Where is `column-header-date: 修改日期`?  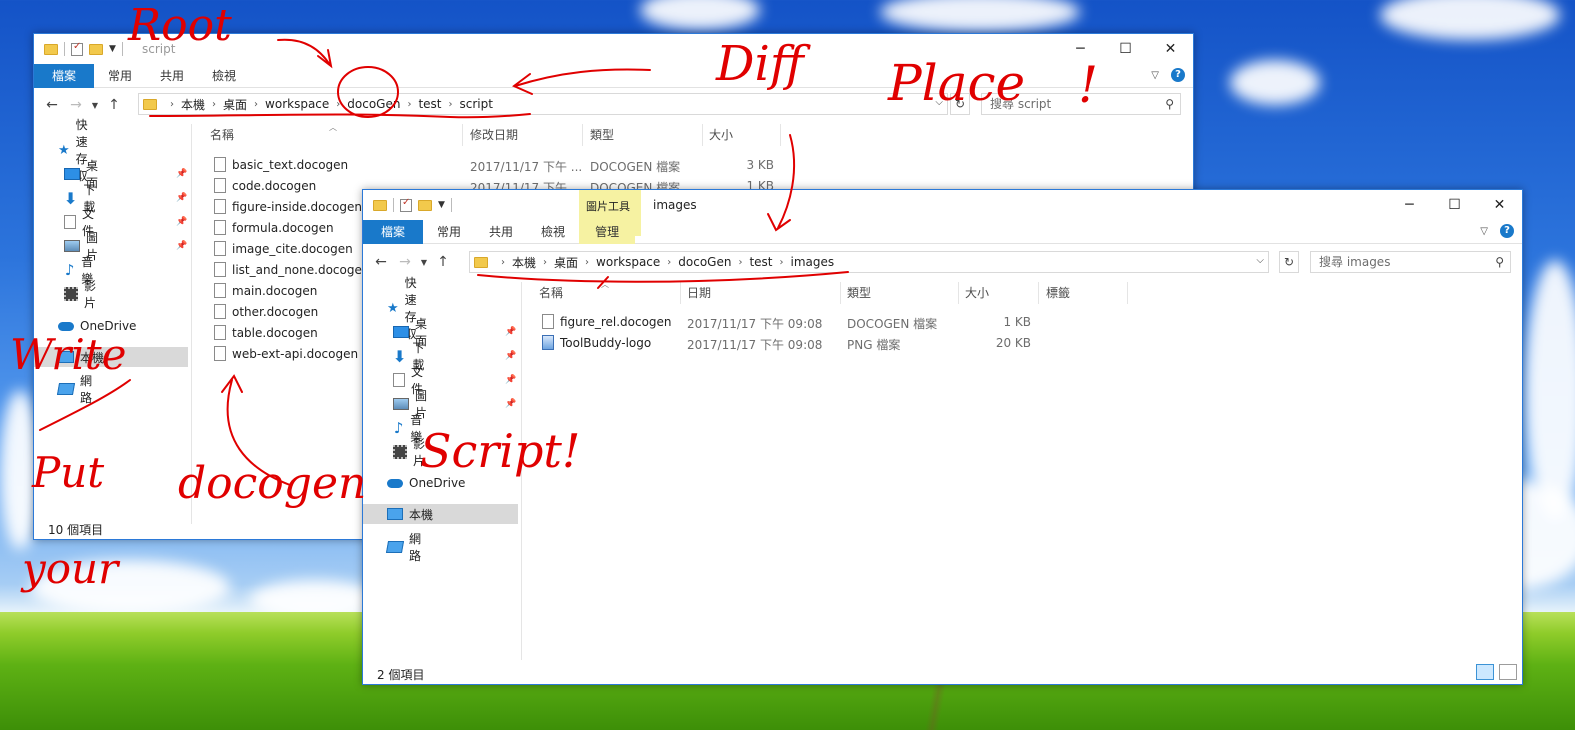
column-header-date: 修改日期 is located at coordinates (494, 135).